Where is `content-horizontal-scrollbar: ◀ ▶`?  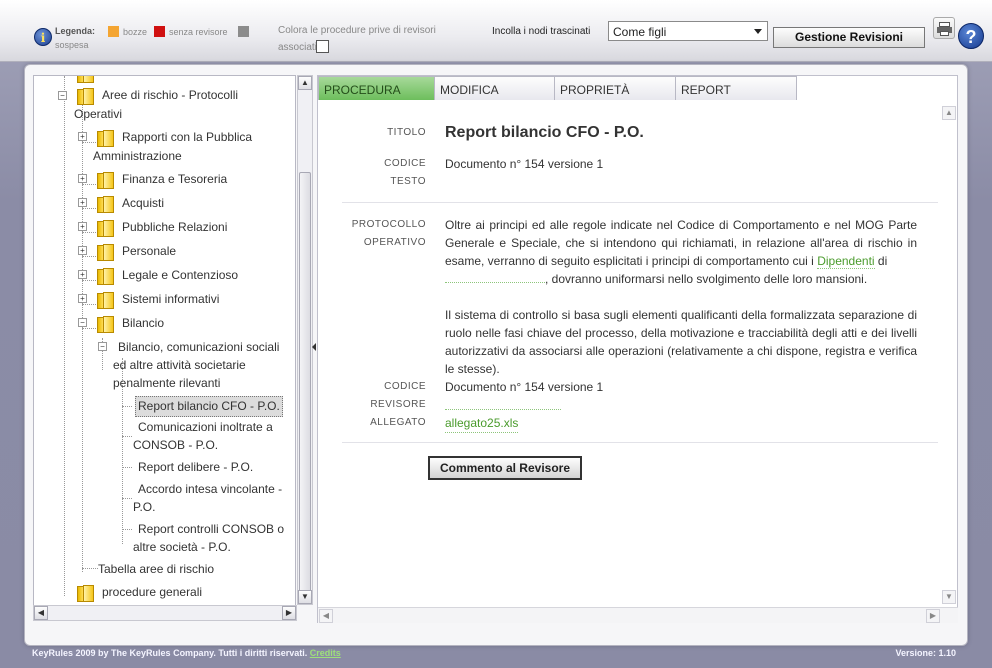
content-horizontal-scrollbar: ◀ ▶ is located at coordinates (638, 615).